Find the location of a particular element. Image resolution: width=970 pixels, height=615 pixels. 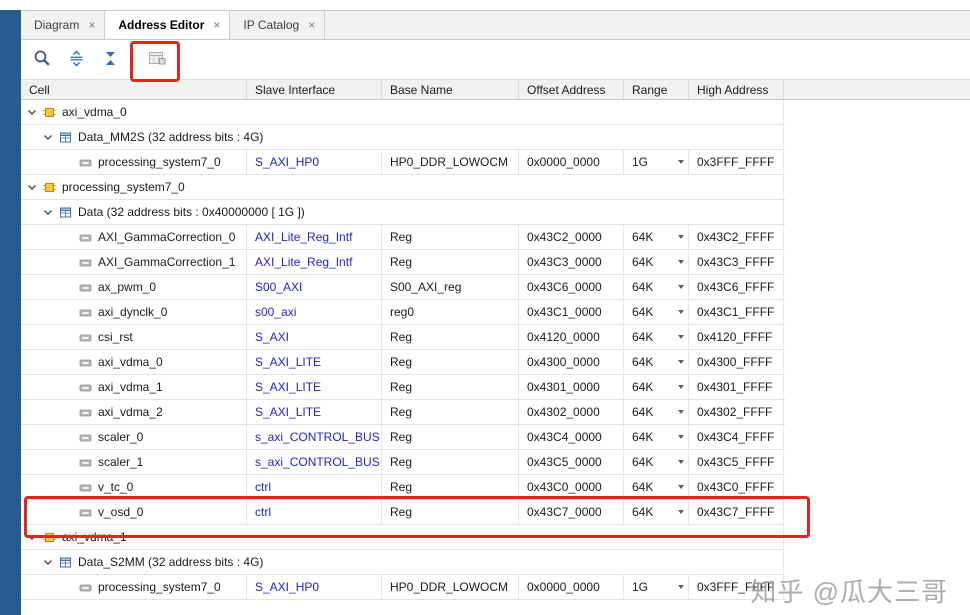

tab-address-editor: Address Editor × is located at coordinates (168, 25).